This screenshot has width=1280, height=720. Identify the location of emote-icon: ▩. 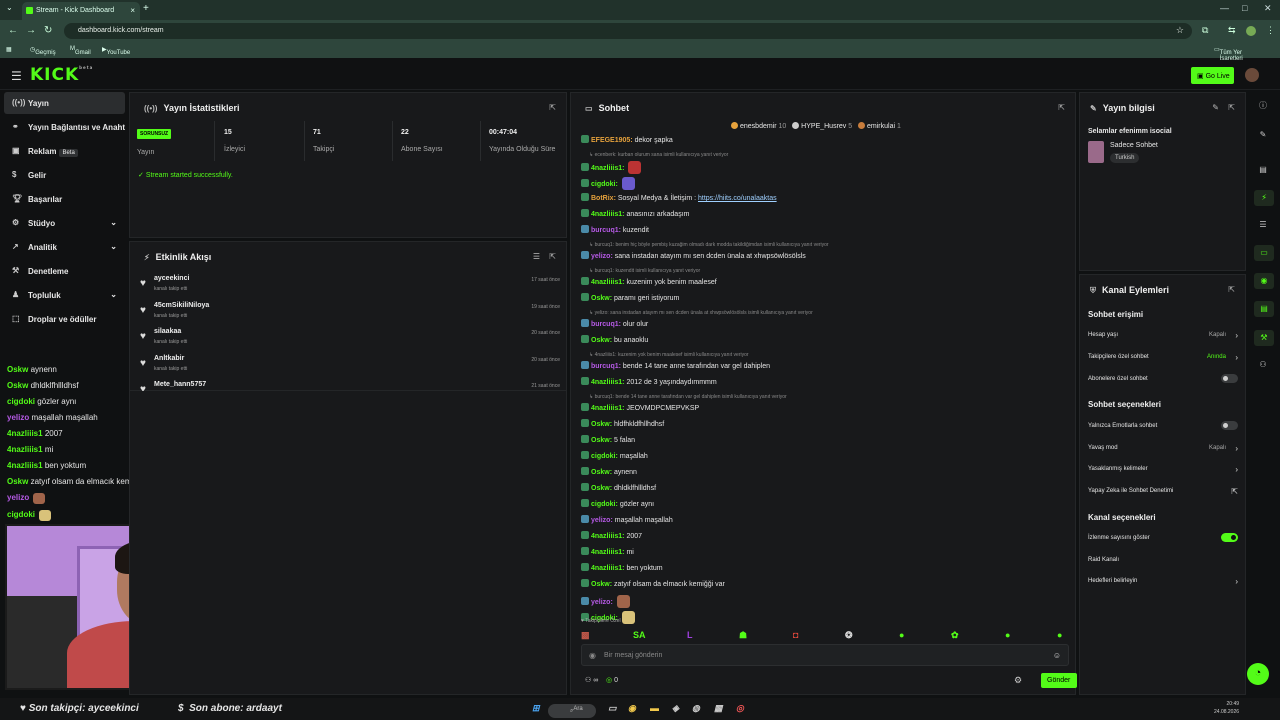
(585, 635).